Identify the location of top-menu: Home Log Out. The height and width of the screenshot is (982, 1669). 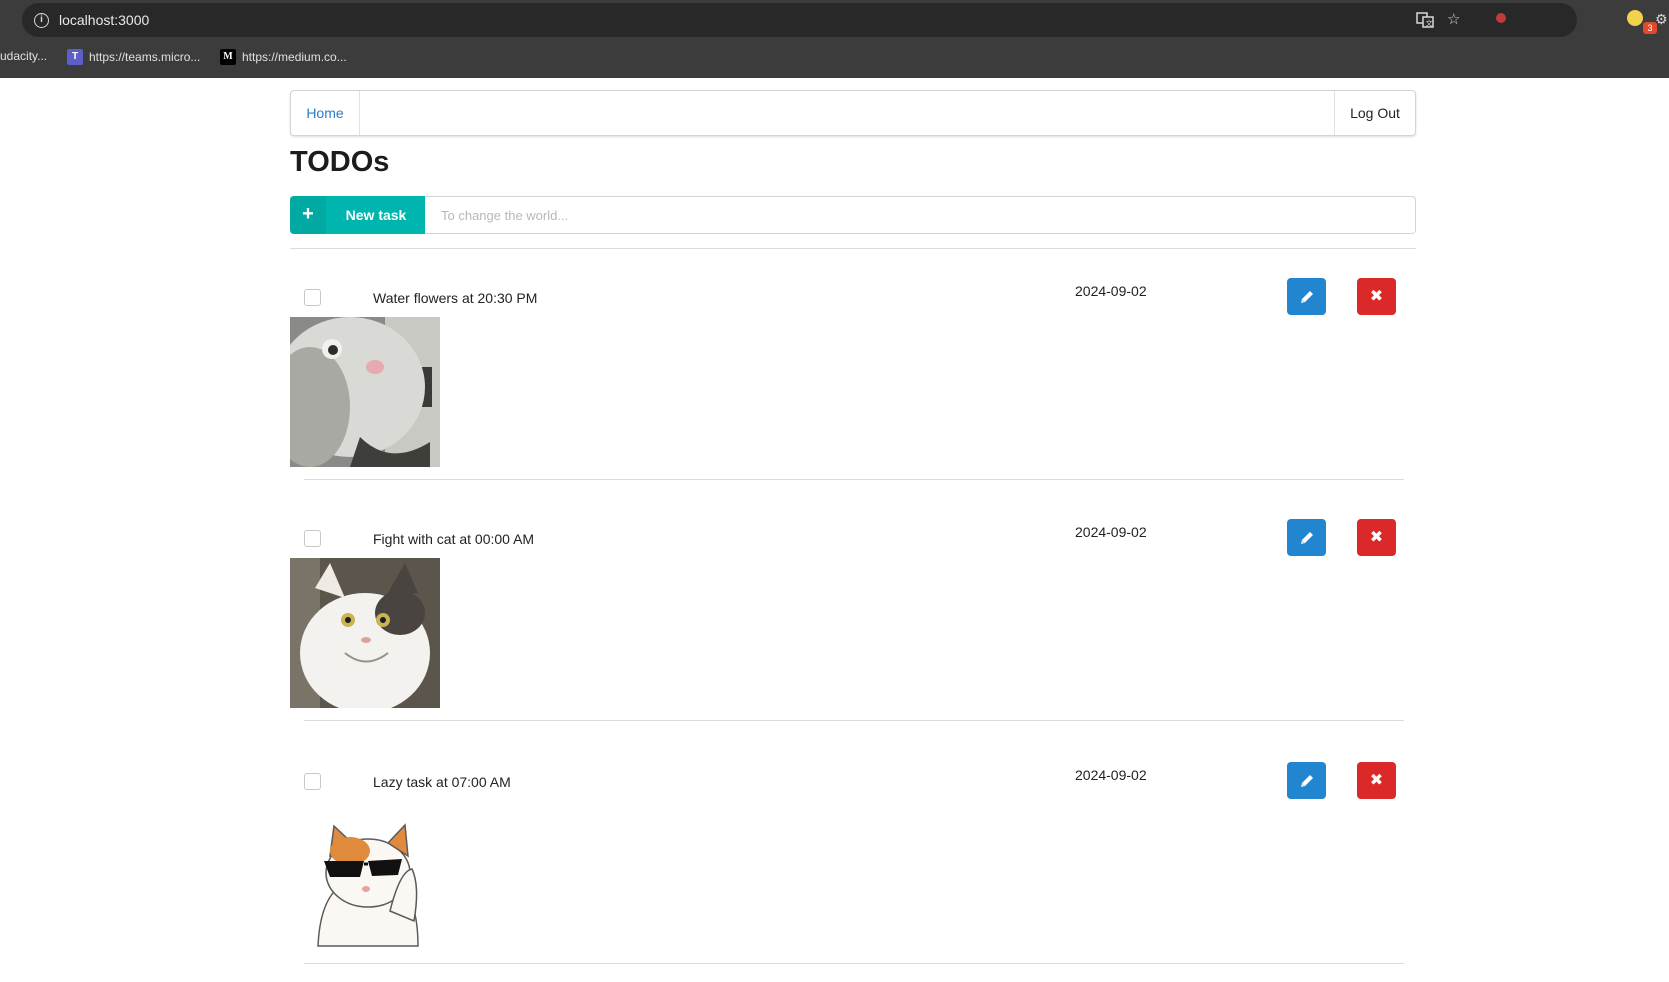
(853, 113).